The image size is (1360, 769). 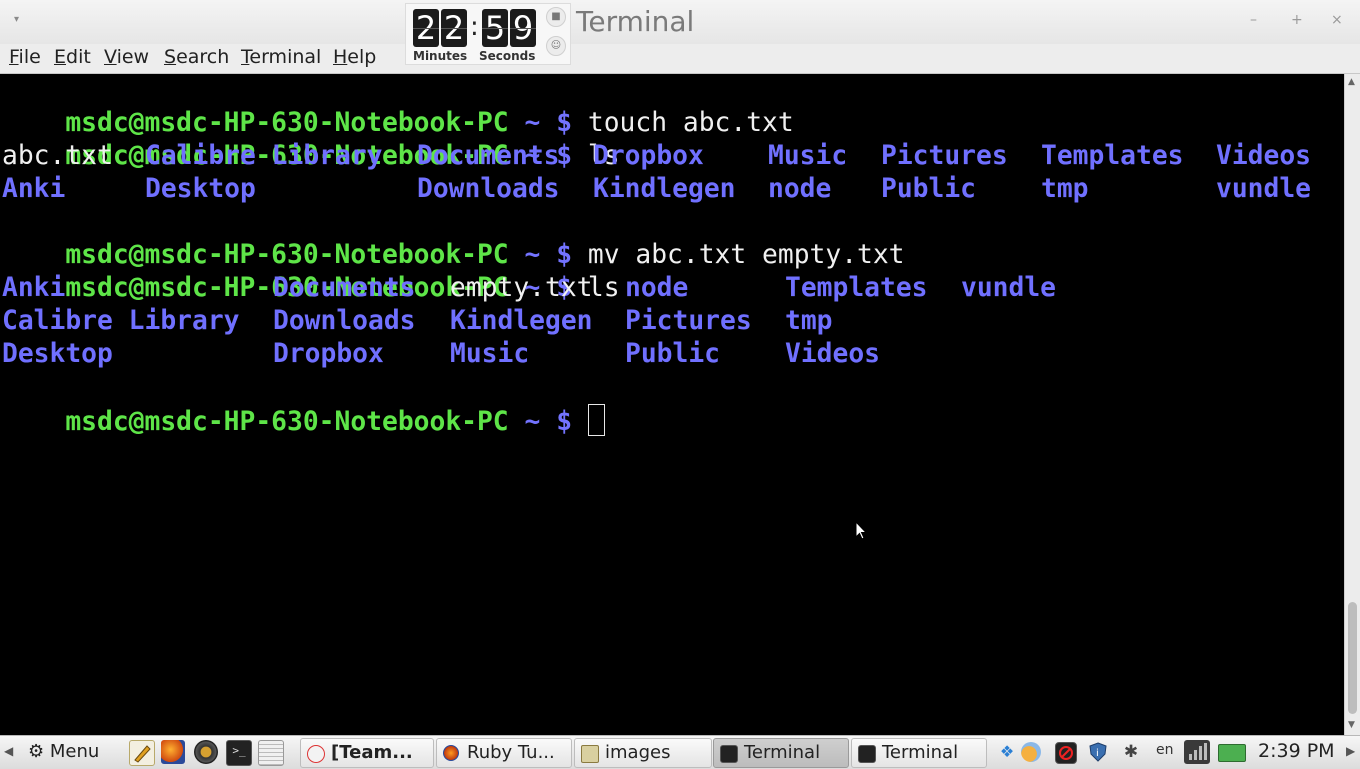 I want to click on task-button-images: images, so click(x=643, y=753).